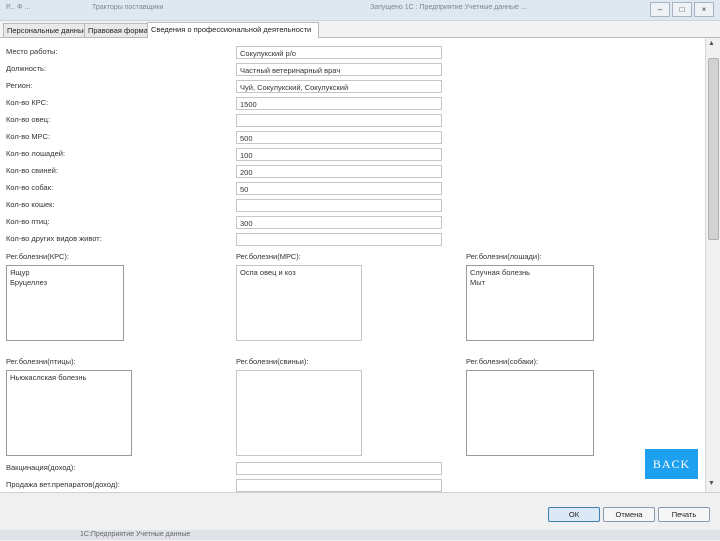 The width and height of the screenshot is (720, 541). I want to click on field-label: Кол-во птиц:, so click(28, 221).